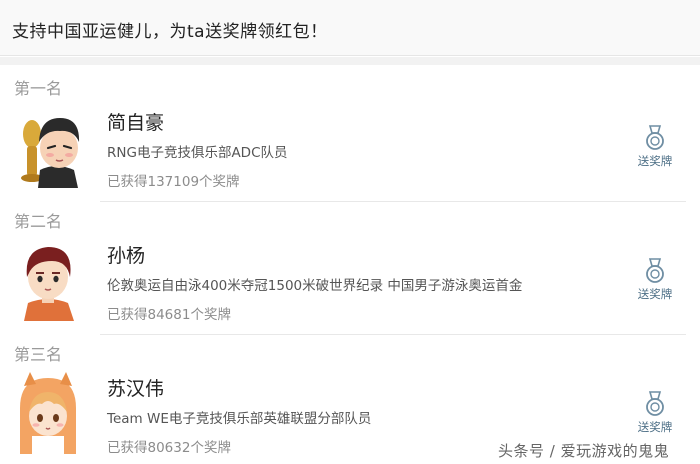 The height and width of the screenshot is (464, 700). Describe the element at coordinates (38, 221) in the screenshot. I see `rank-label: 第二名` at that location.